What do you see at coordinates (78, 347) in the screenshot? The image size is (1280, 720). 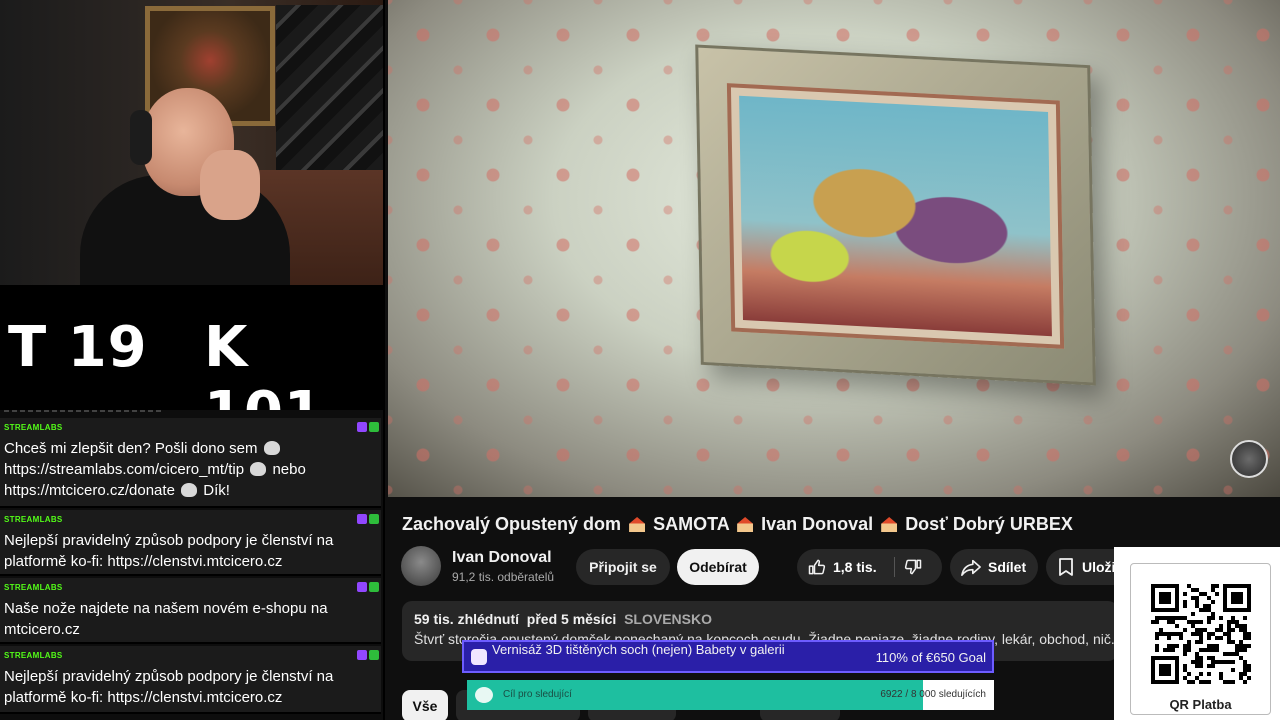 I see `counter-t: T 19` at bounding box center [78, 347].